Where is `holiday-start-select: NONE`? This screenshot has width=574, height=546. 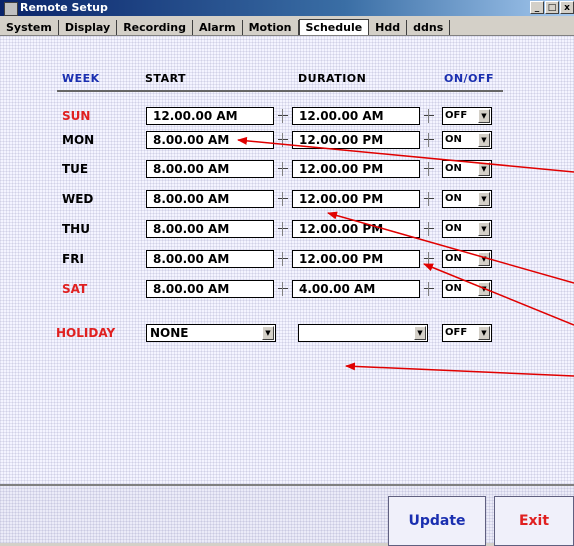 holiday-start-select: NONE is located at coordinates (211, 333).